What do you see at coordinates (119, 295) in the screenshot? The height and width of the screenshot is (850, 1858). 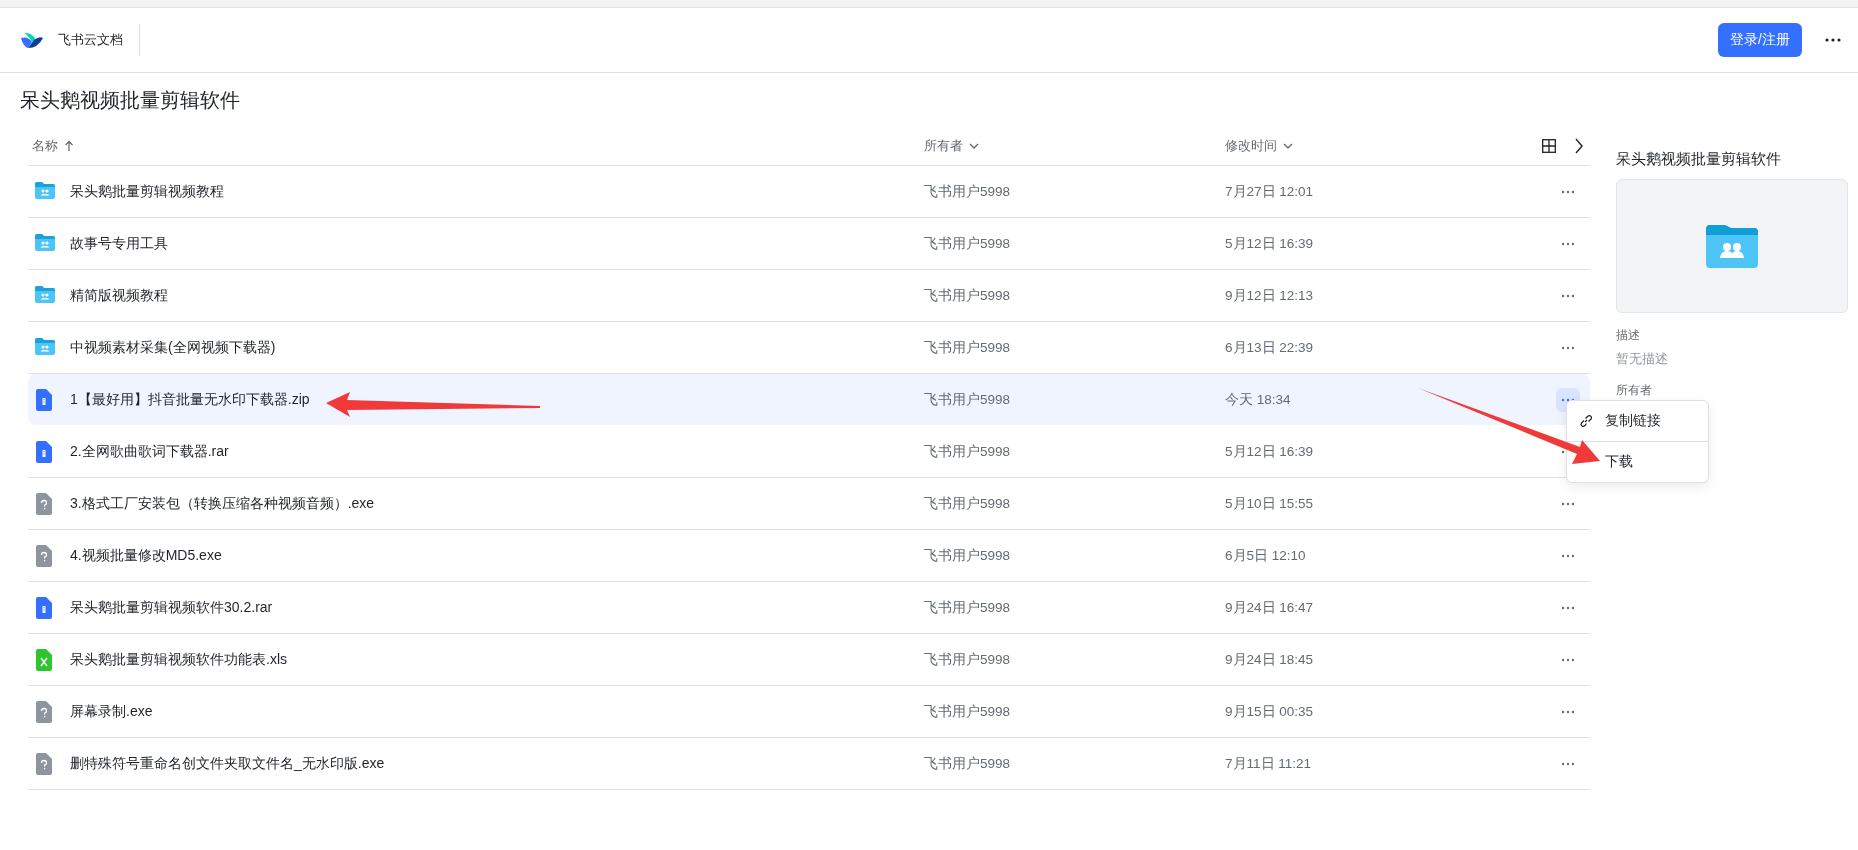 I see `file-name: 精简版视频教程` at bounding box center [119, 295].